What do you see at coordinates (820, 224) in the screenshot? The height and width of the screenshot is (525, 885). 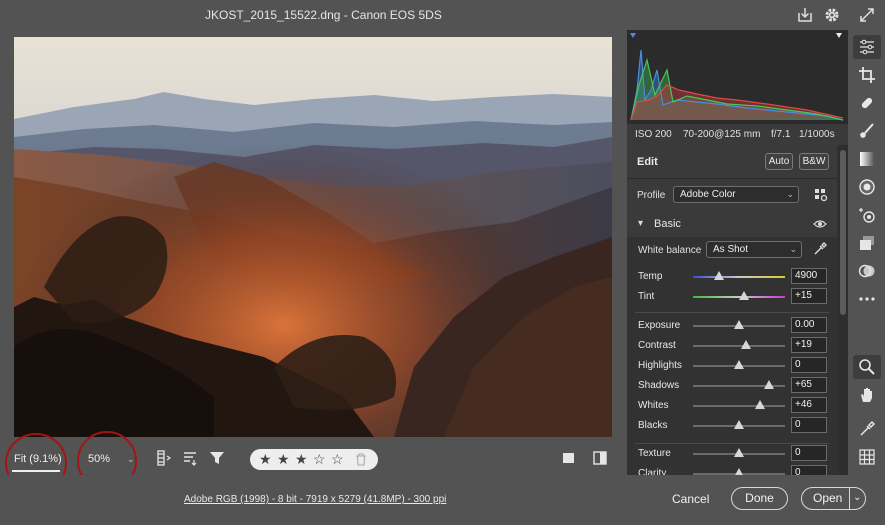 I see `eye-icon` at bounding box center [820, 224].